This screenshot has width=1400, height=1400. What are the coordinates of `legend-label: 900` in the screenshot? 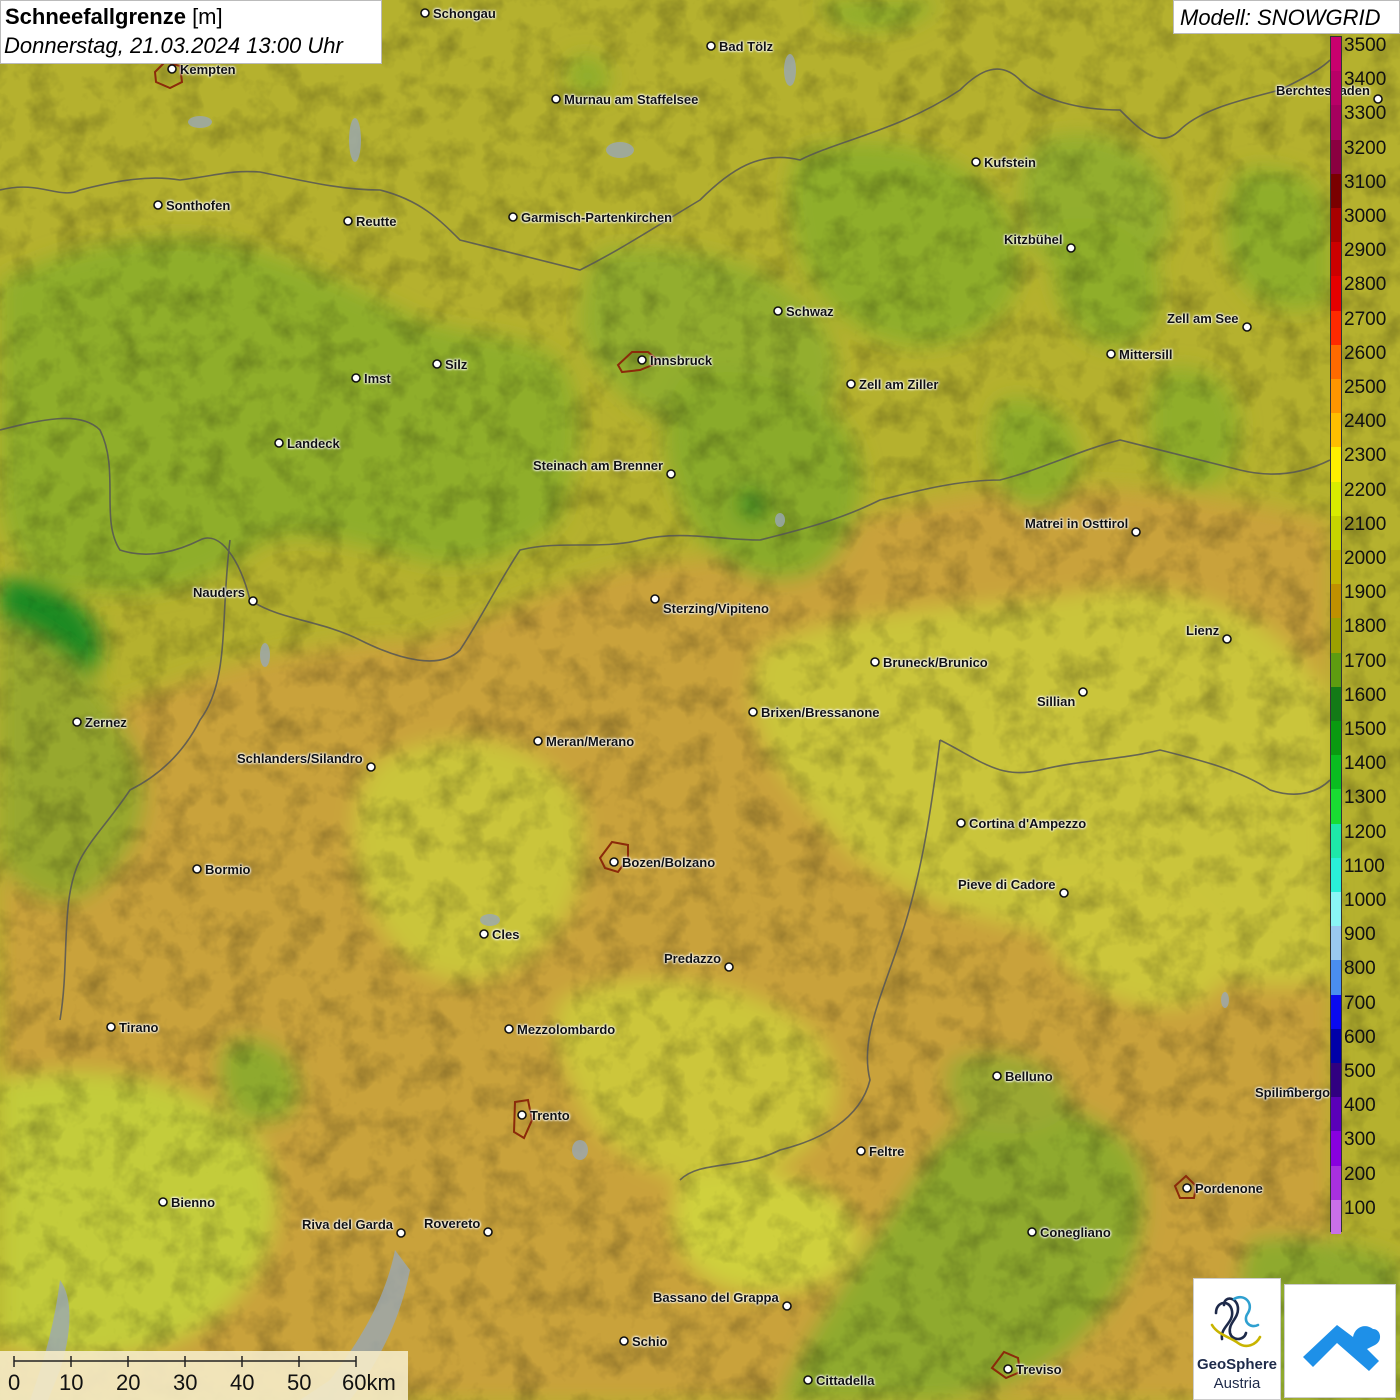 It's located at (1360, 935).